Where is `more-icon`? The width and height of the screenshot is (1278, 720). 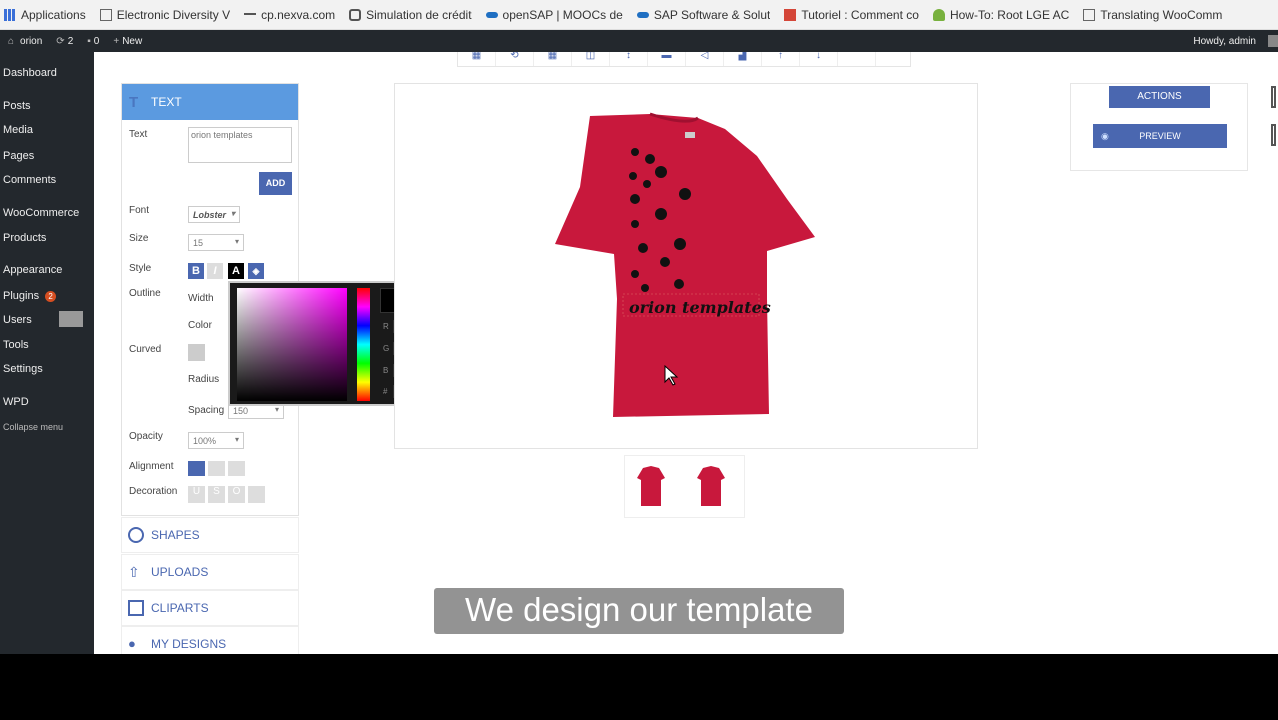
more-icon is located at coordinates (857, 59).